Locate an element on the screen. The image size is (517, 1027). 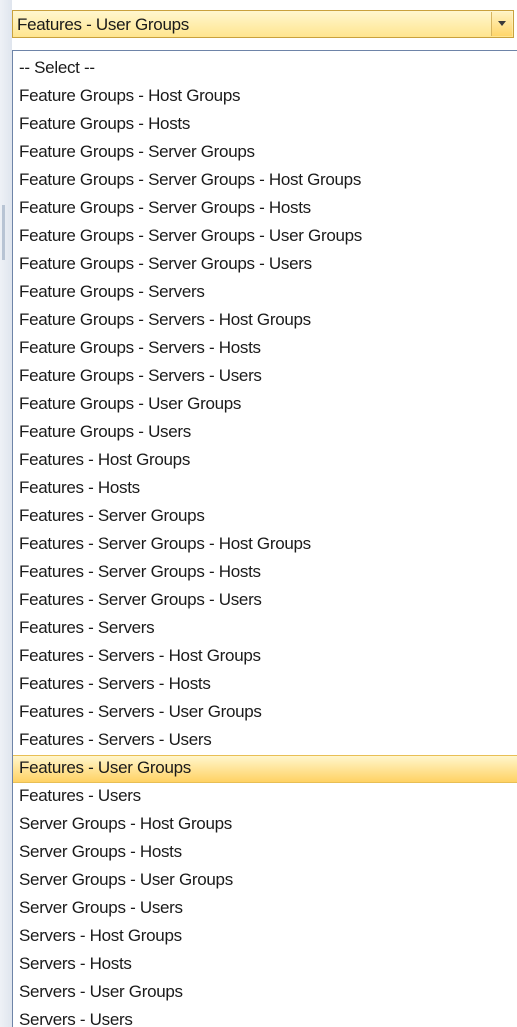
list-item: Servers - Host Groups is located at coordinates (265, 937).